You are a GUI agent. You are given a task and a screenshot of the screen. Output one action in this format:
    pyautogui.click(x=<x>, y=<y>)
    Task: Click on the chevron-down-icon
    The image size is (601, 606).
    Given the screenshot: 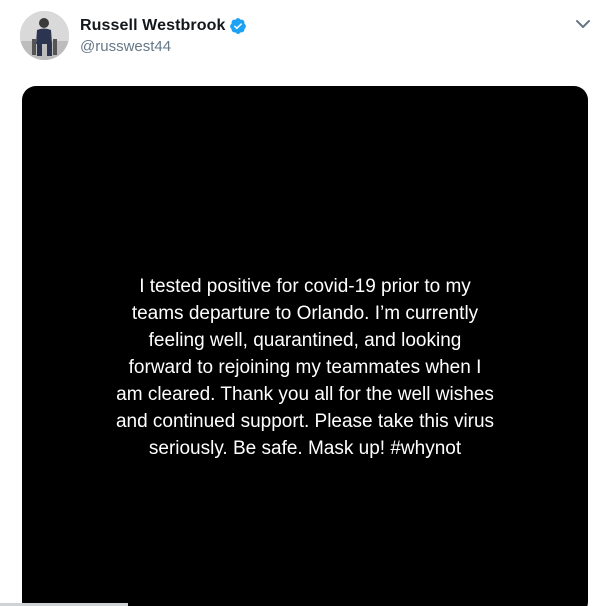 What is the action you would take?
    pyautogui.click(x=583, y=24)
    